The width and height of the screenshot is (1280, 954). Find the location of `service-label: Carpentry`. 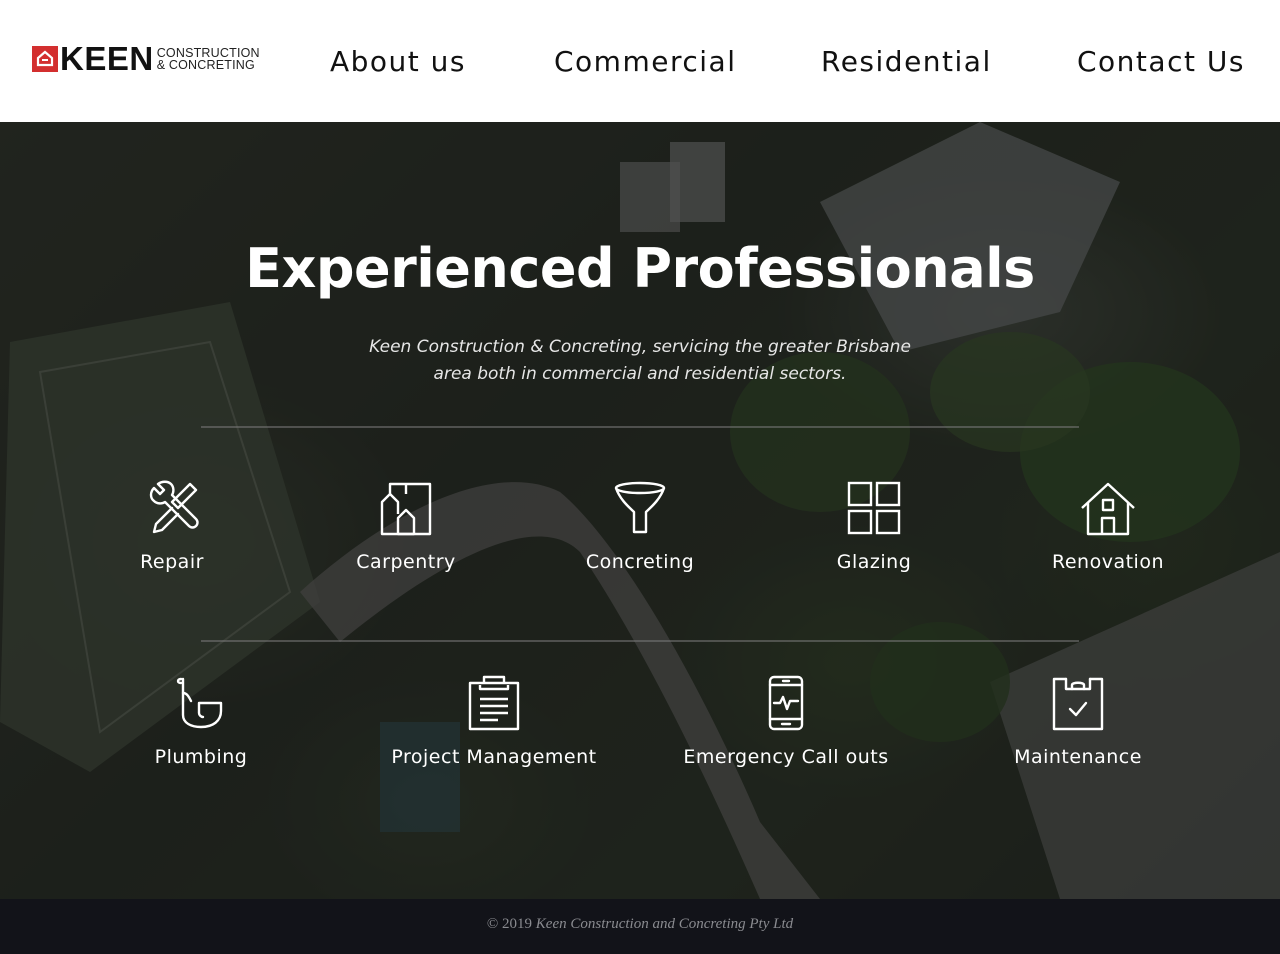

service-label: Carpentry is located at coordinates (406, 562).